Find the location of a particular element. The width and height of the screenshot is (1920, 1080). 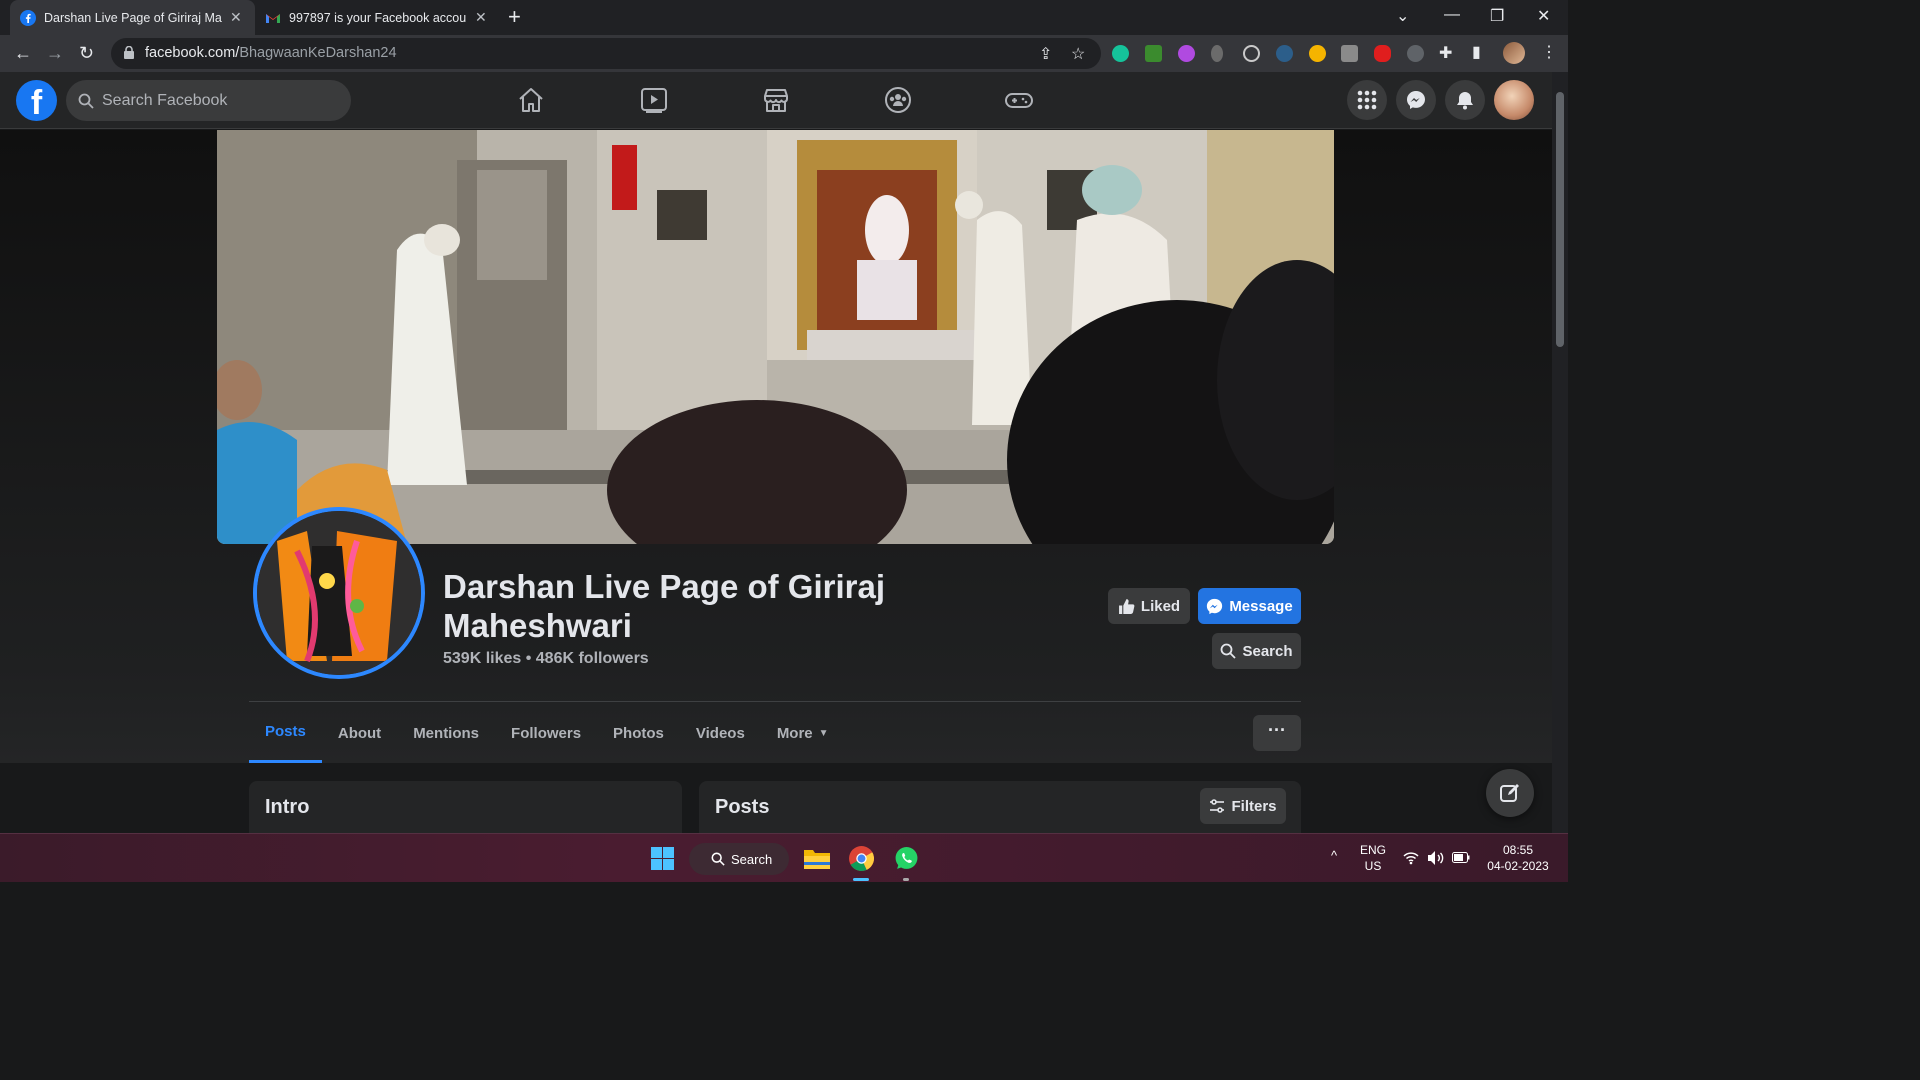

tab-search-icon: ⌄ is located at coordinates (1402, 16).